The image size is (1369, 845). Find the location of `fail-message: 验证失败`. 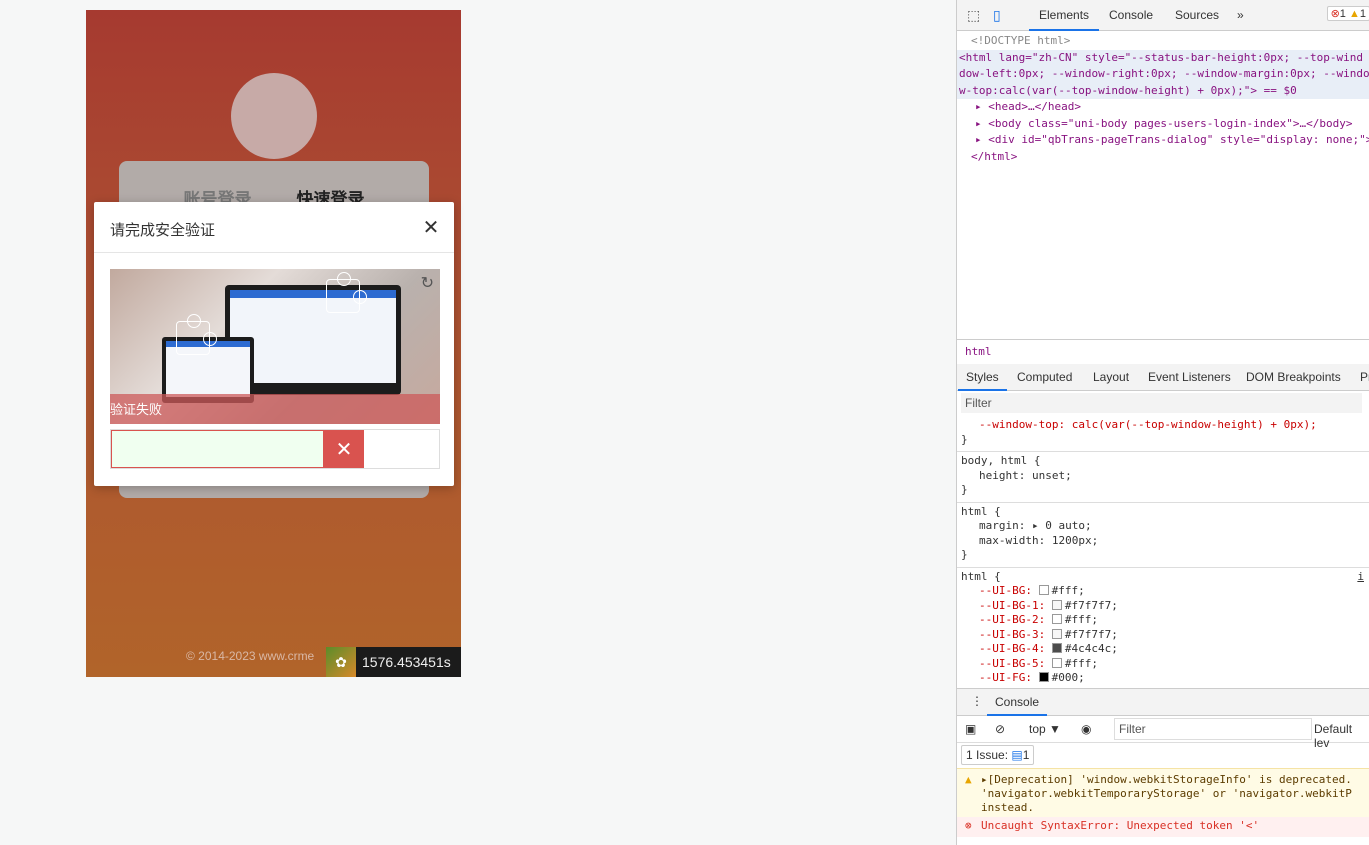

fail-message: 验证失败 is located at coordinates (136, 410).